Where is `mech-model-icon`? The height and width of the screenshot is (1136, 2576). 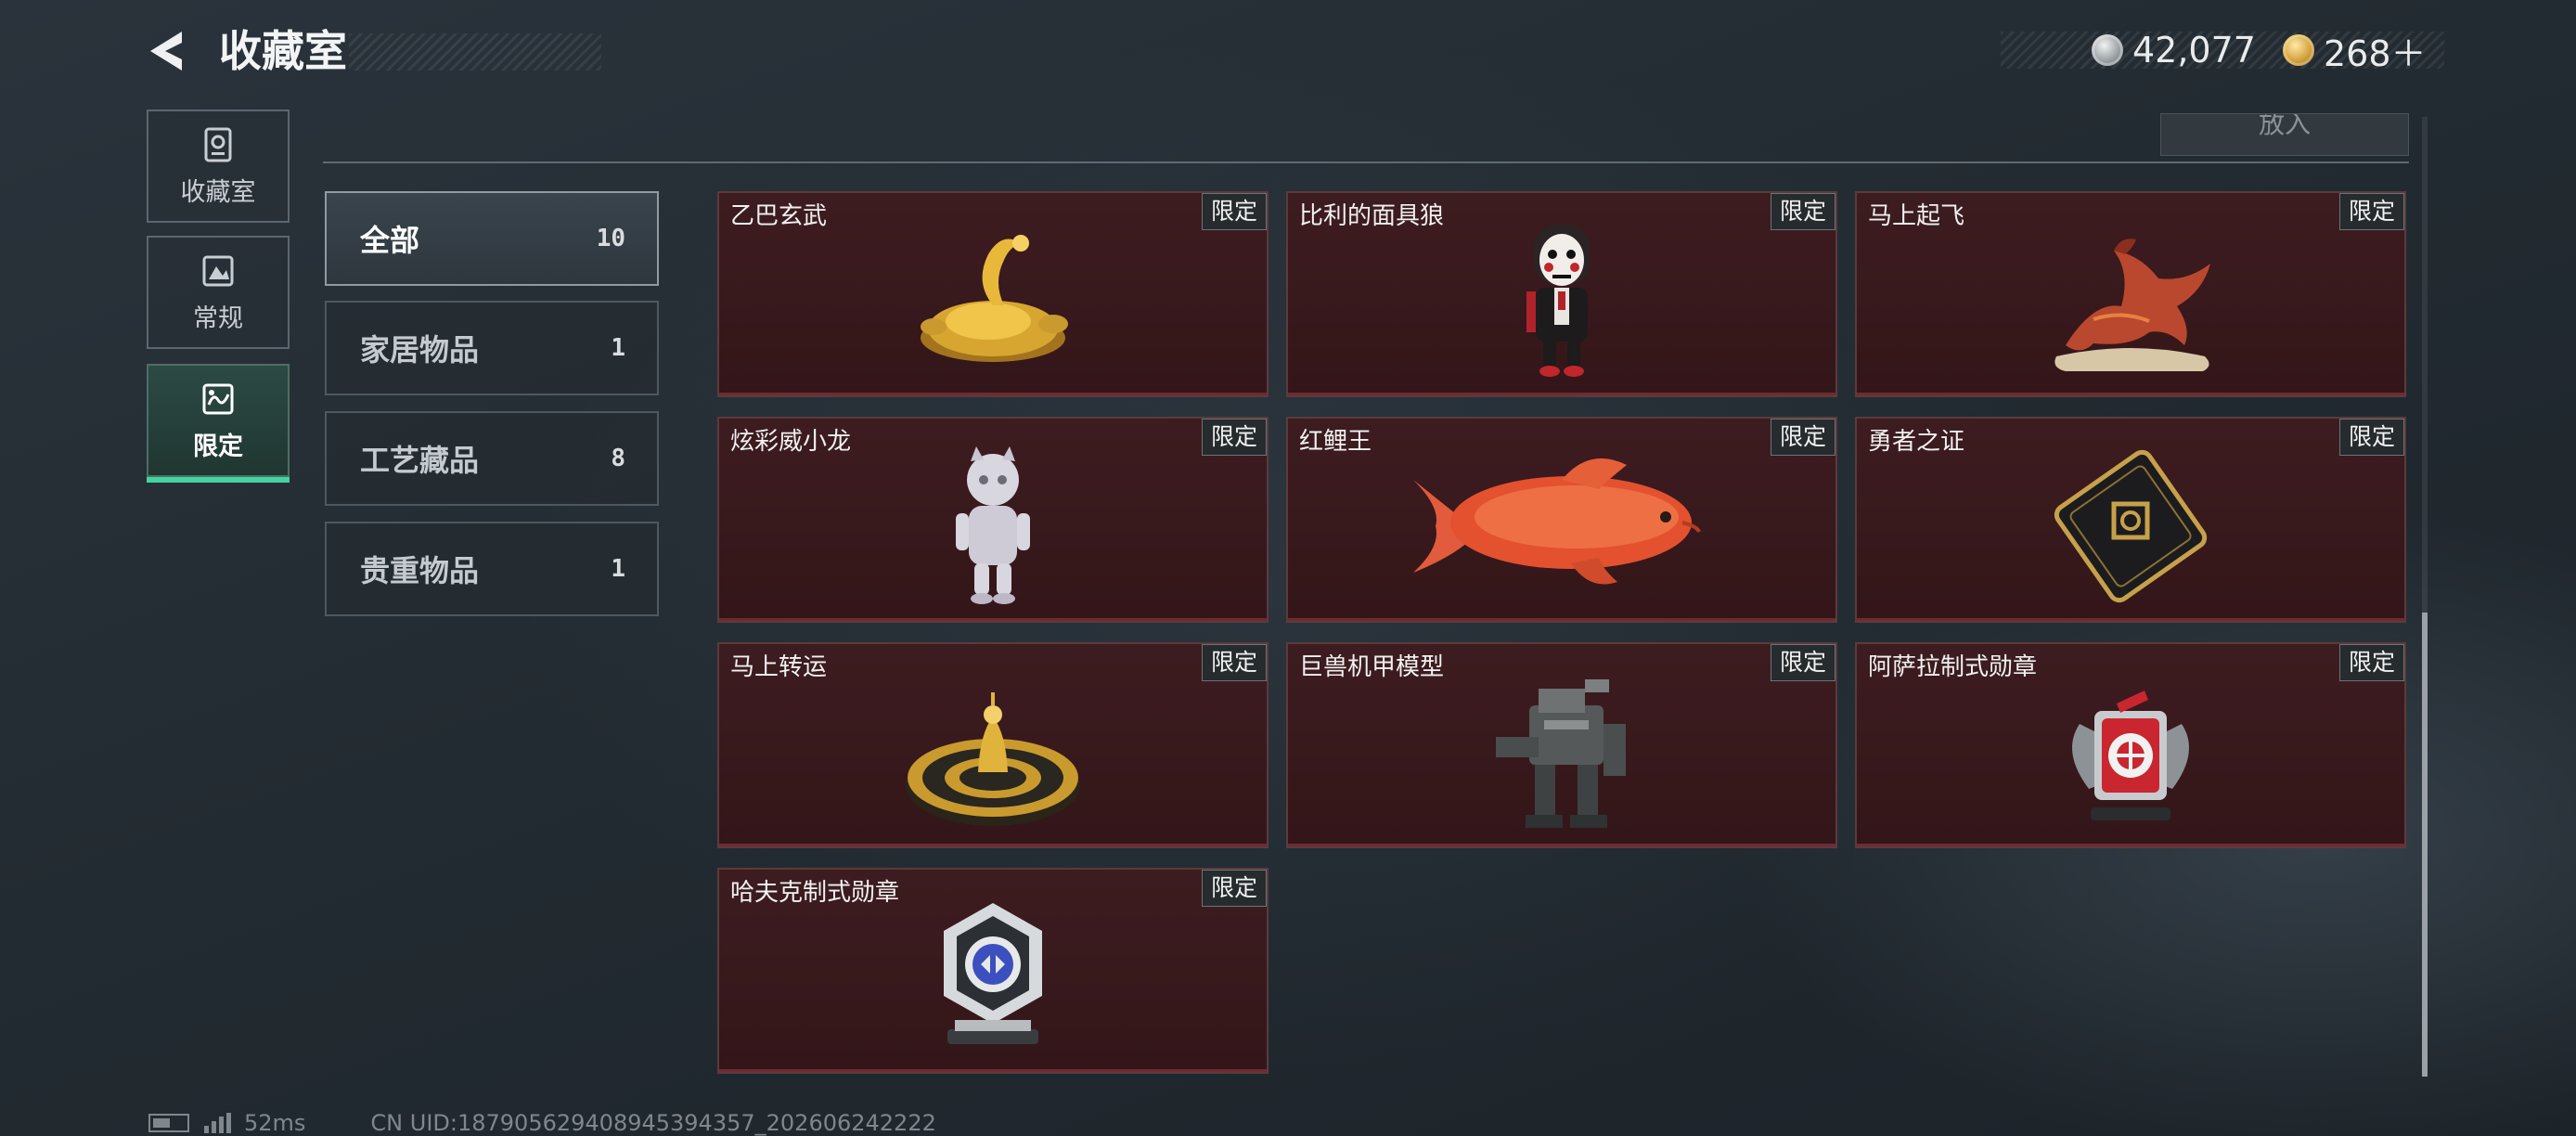
mech-model-icon is located at coordinates (1561, 753).